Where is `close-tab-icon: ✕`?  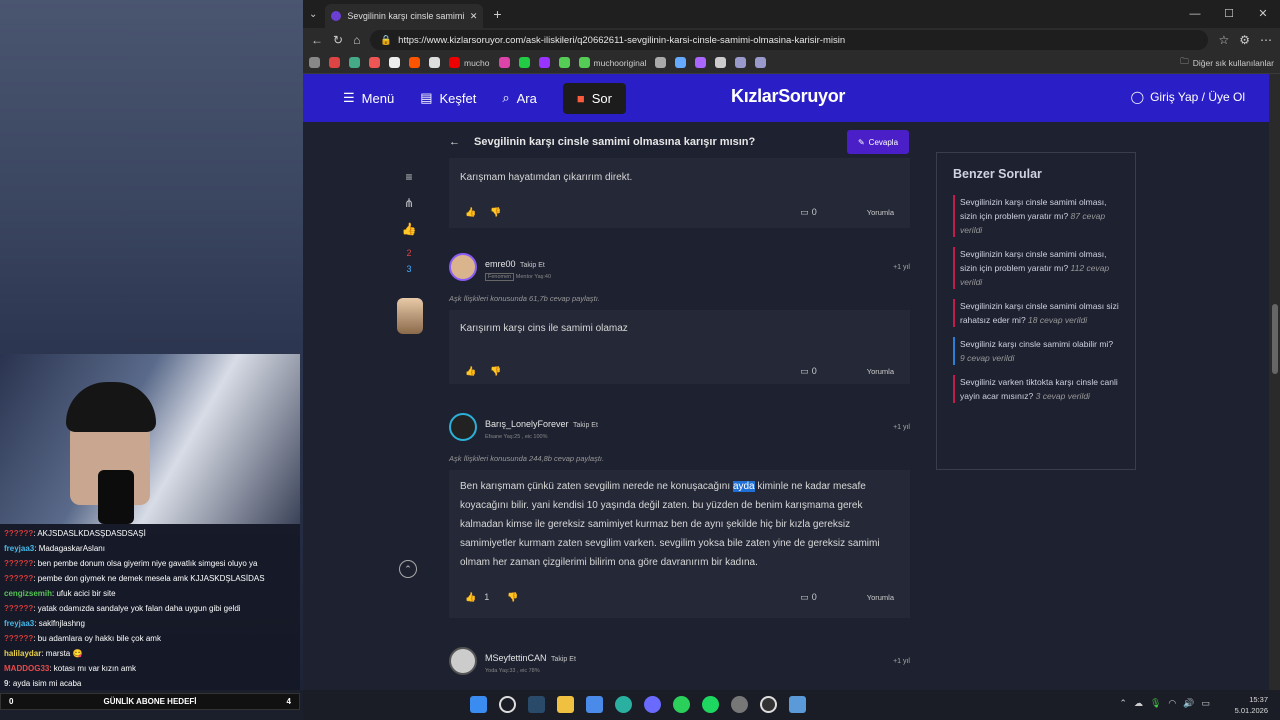 close-tab-icon: ✕ is located at coordinates (474, 16).